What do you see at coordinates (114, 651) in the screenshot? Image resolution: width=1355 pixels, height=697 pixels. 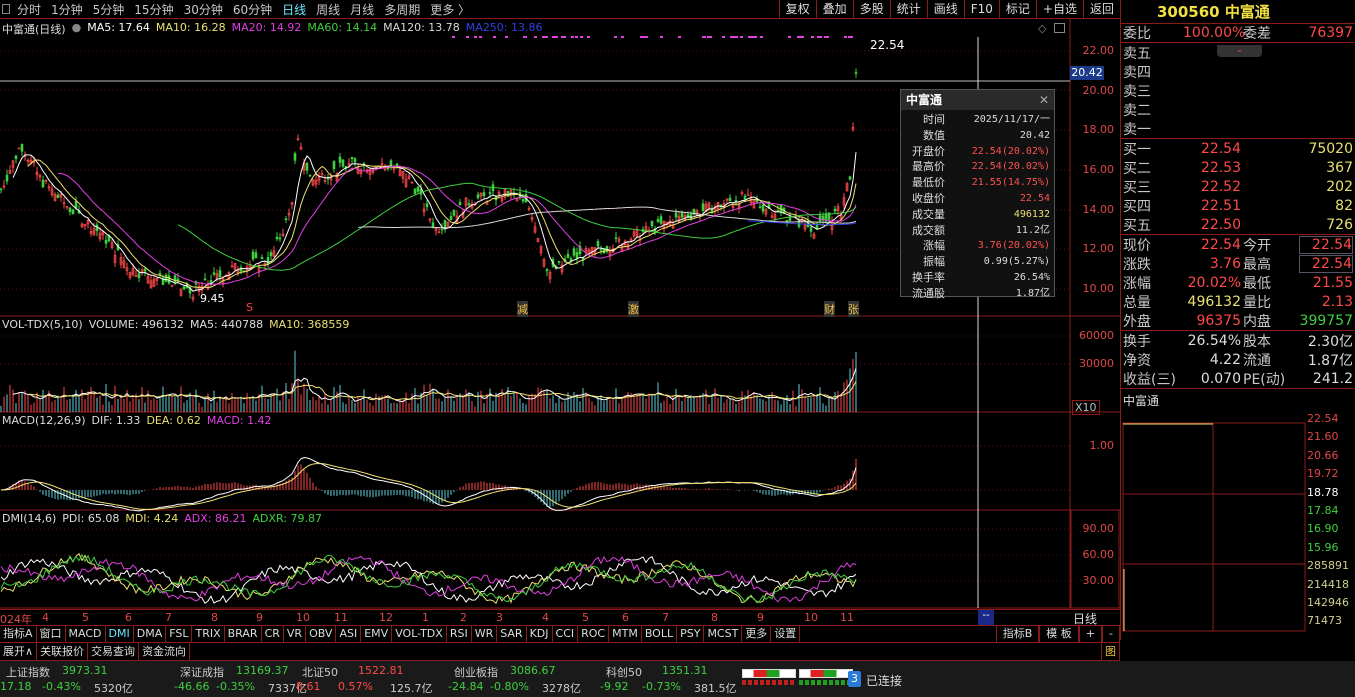 I see `bottom-tab: 交易查询` at bounding box center [114, 651].